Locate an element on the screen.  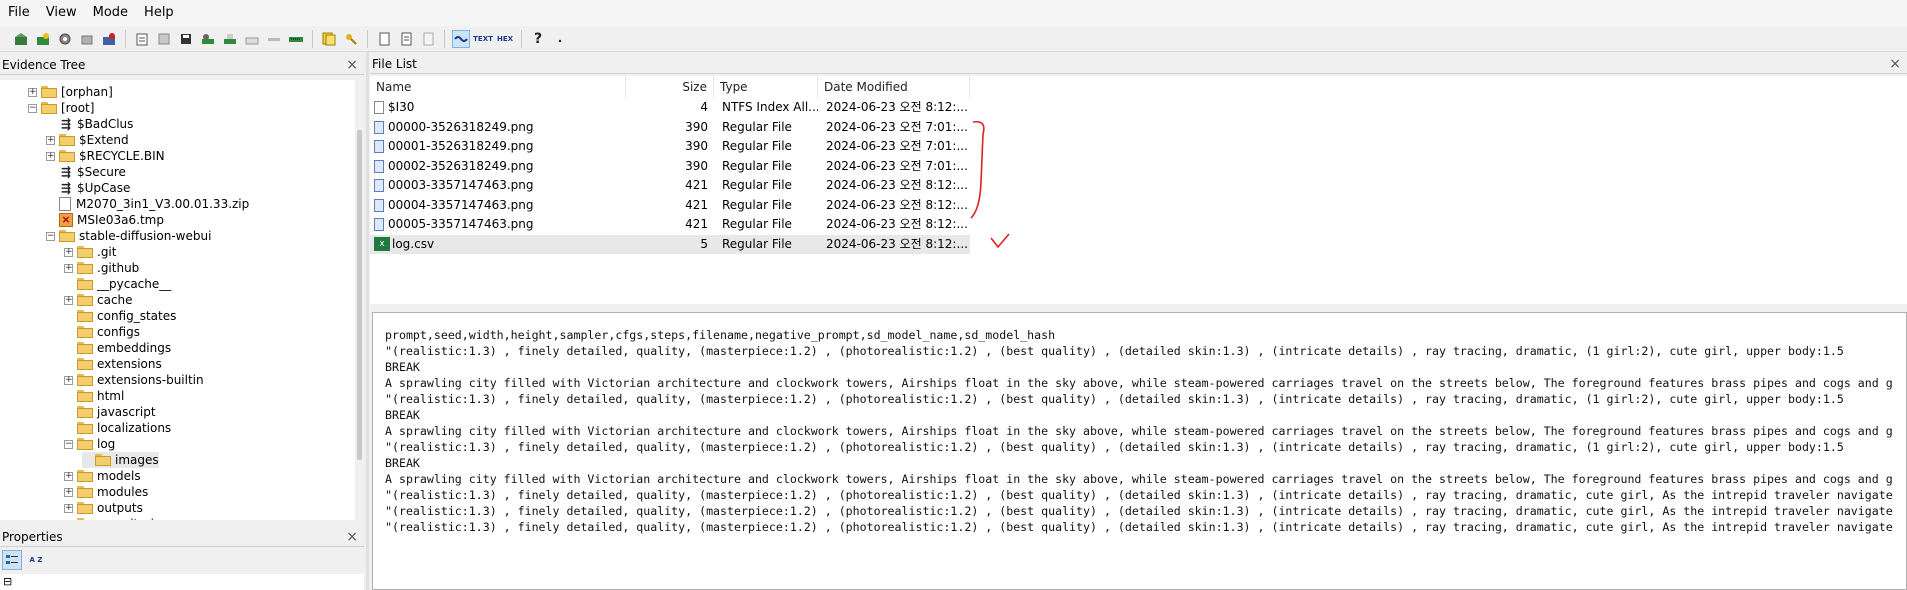
mount-icon is located at coordinates (296, 39).